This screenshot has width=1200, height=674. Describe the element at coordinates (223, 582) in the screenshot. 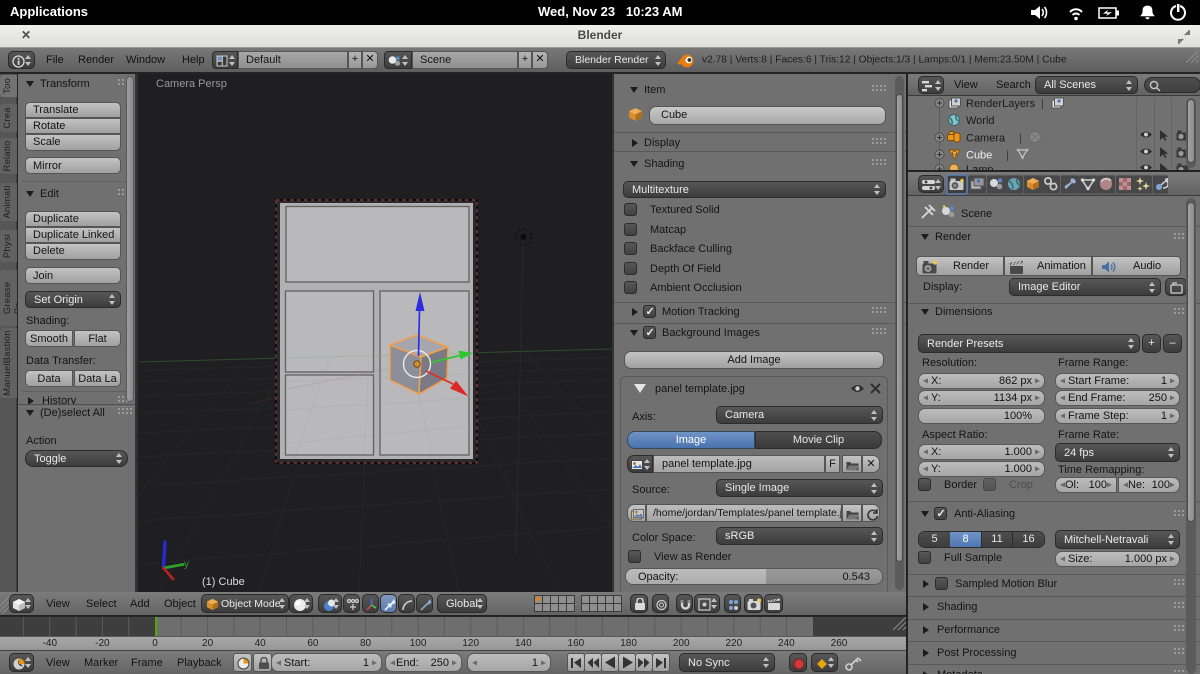

I see `svg-text: (1) Cube` at that location.